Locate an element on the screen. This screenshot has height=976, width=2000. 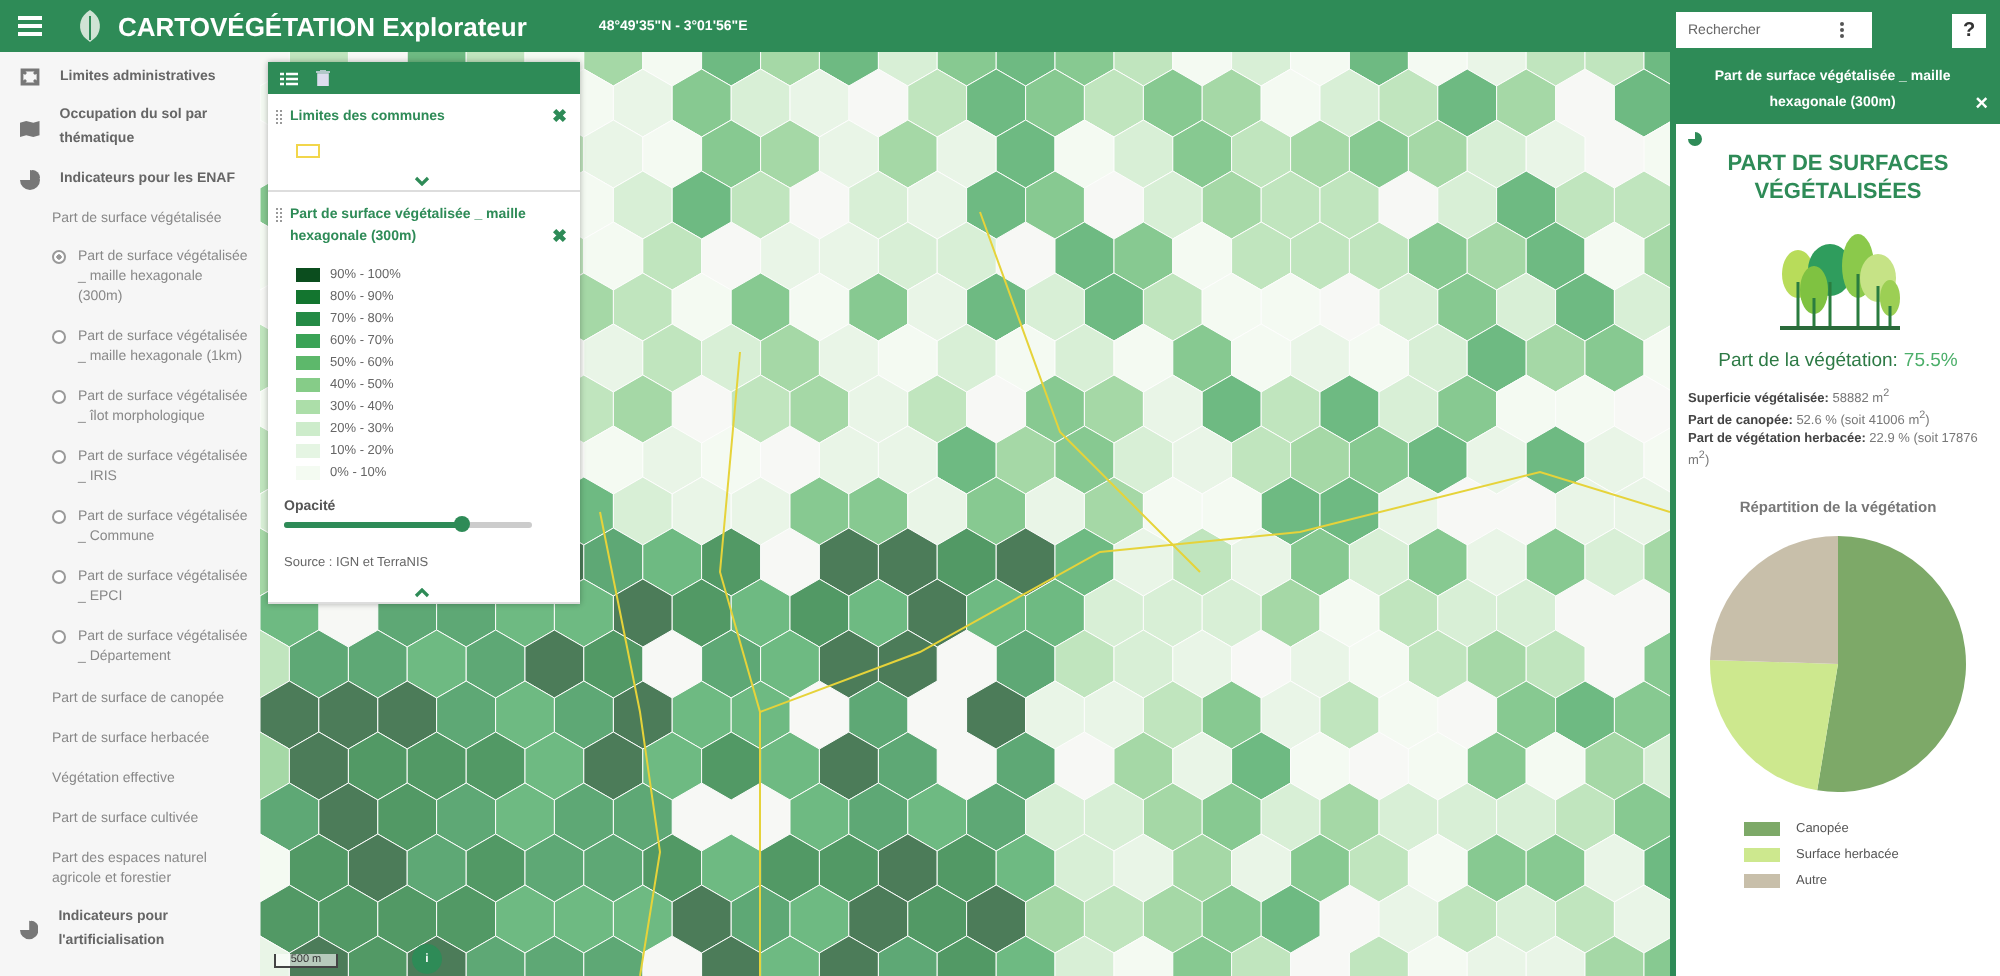
frame-icon is located at coordinates (30, 77).